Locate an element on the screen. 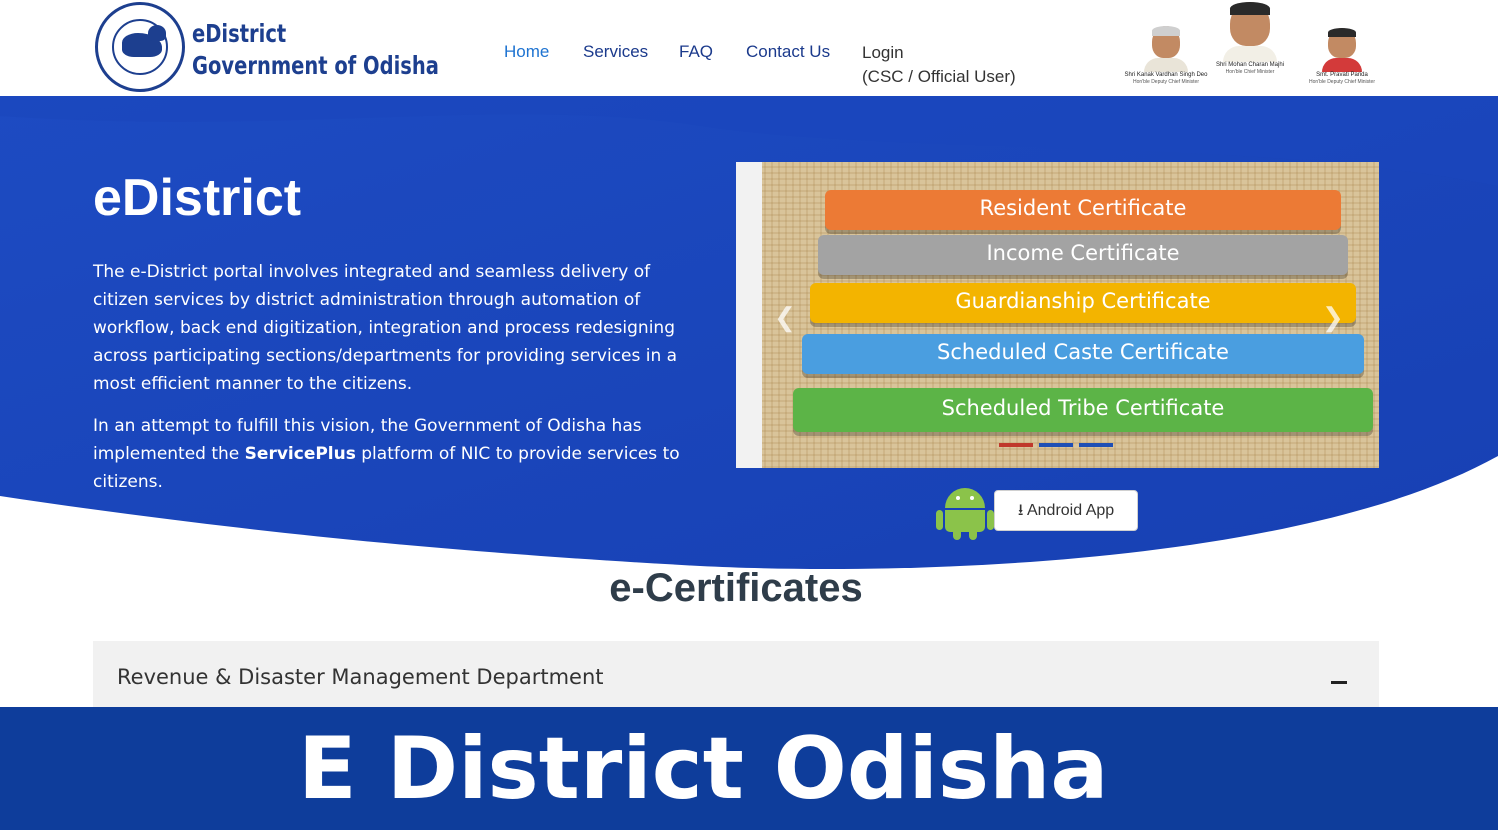  android-icon is located at coordinates (965, 512).